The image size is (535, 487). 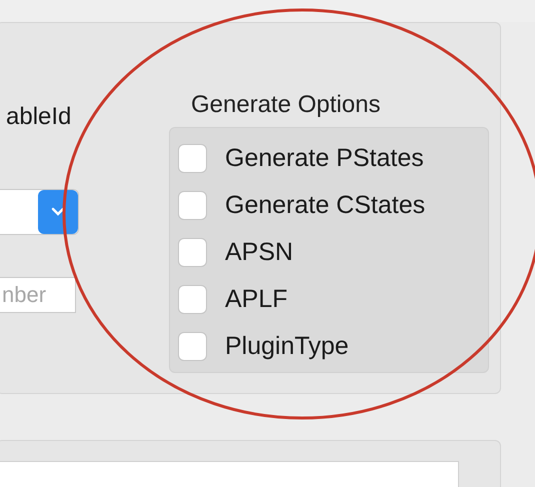 I want to click on option-label: Generate CStates, so click(x=325, y=205).